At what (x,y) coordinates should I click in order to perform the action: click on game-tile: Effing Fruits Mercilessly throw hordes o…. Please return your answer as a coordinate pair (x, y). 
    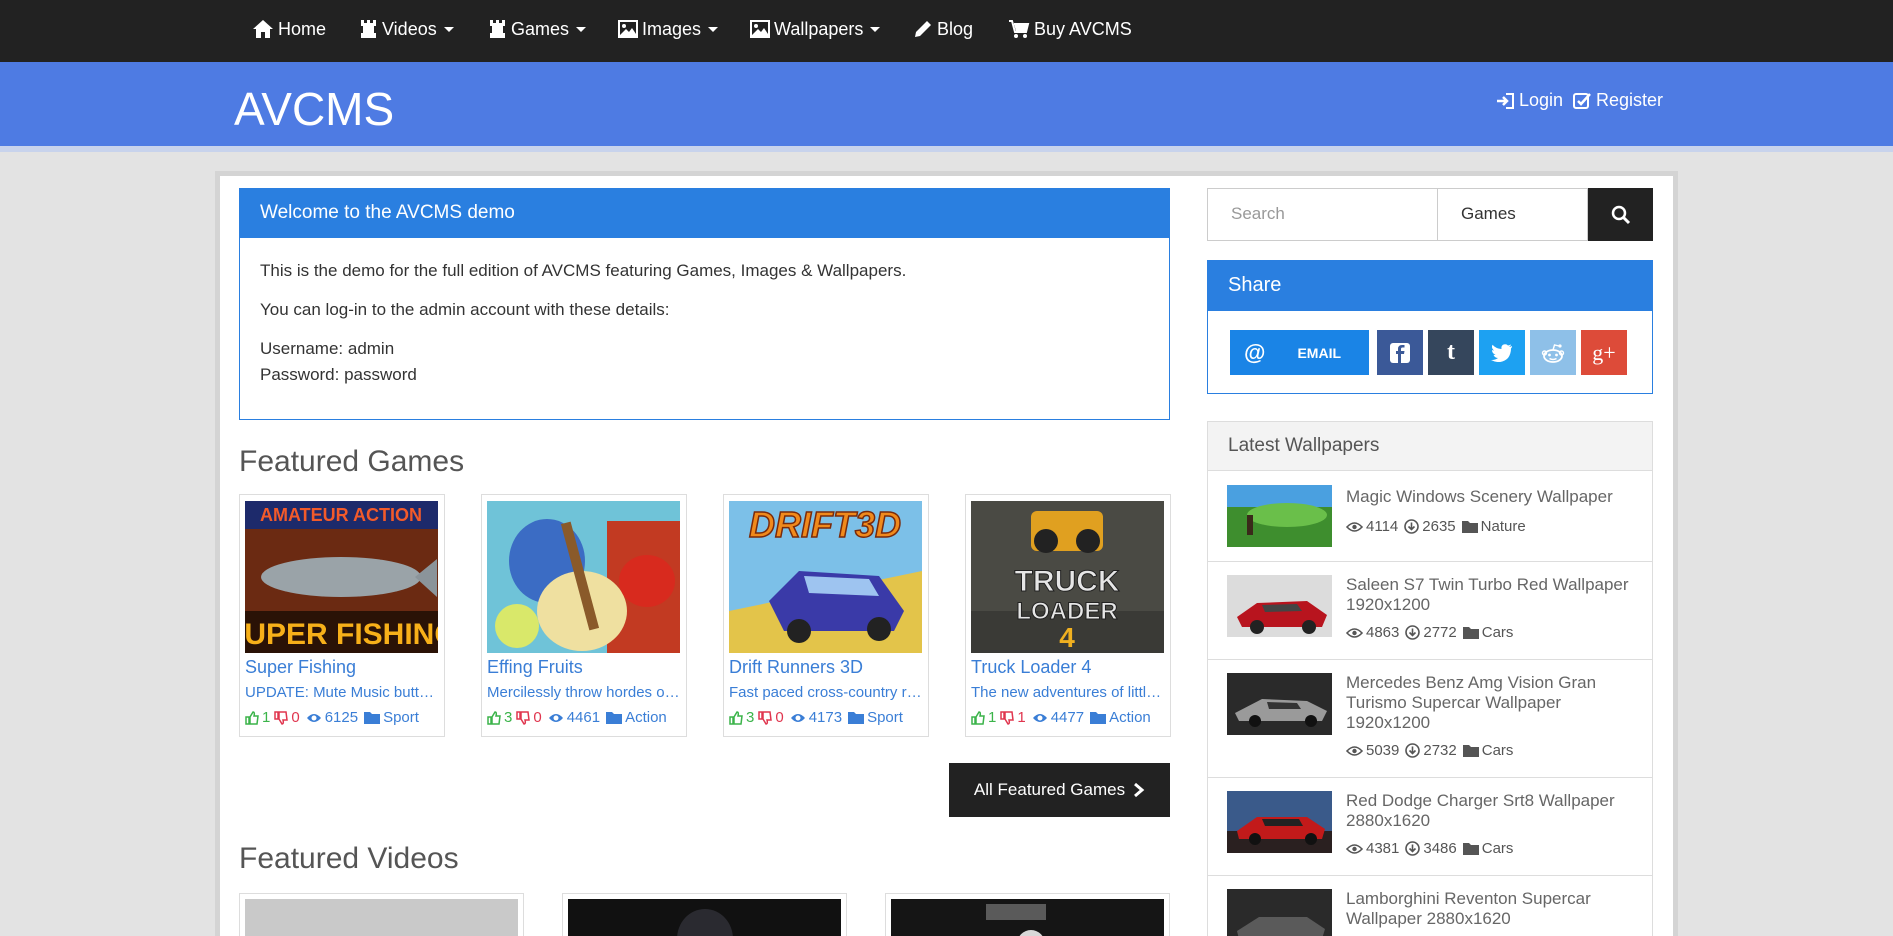
    Looking at the image, I should click on (584, 615).